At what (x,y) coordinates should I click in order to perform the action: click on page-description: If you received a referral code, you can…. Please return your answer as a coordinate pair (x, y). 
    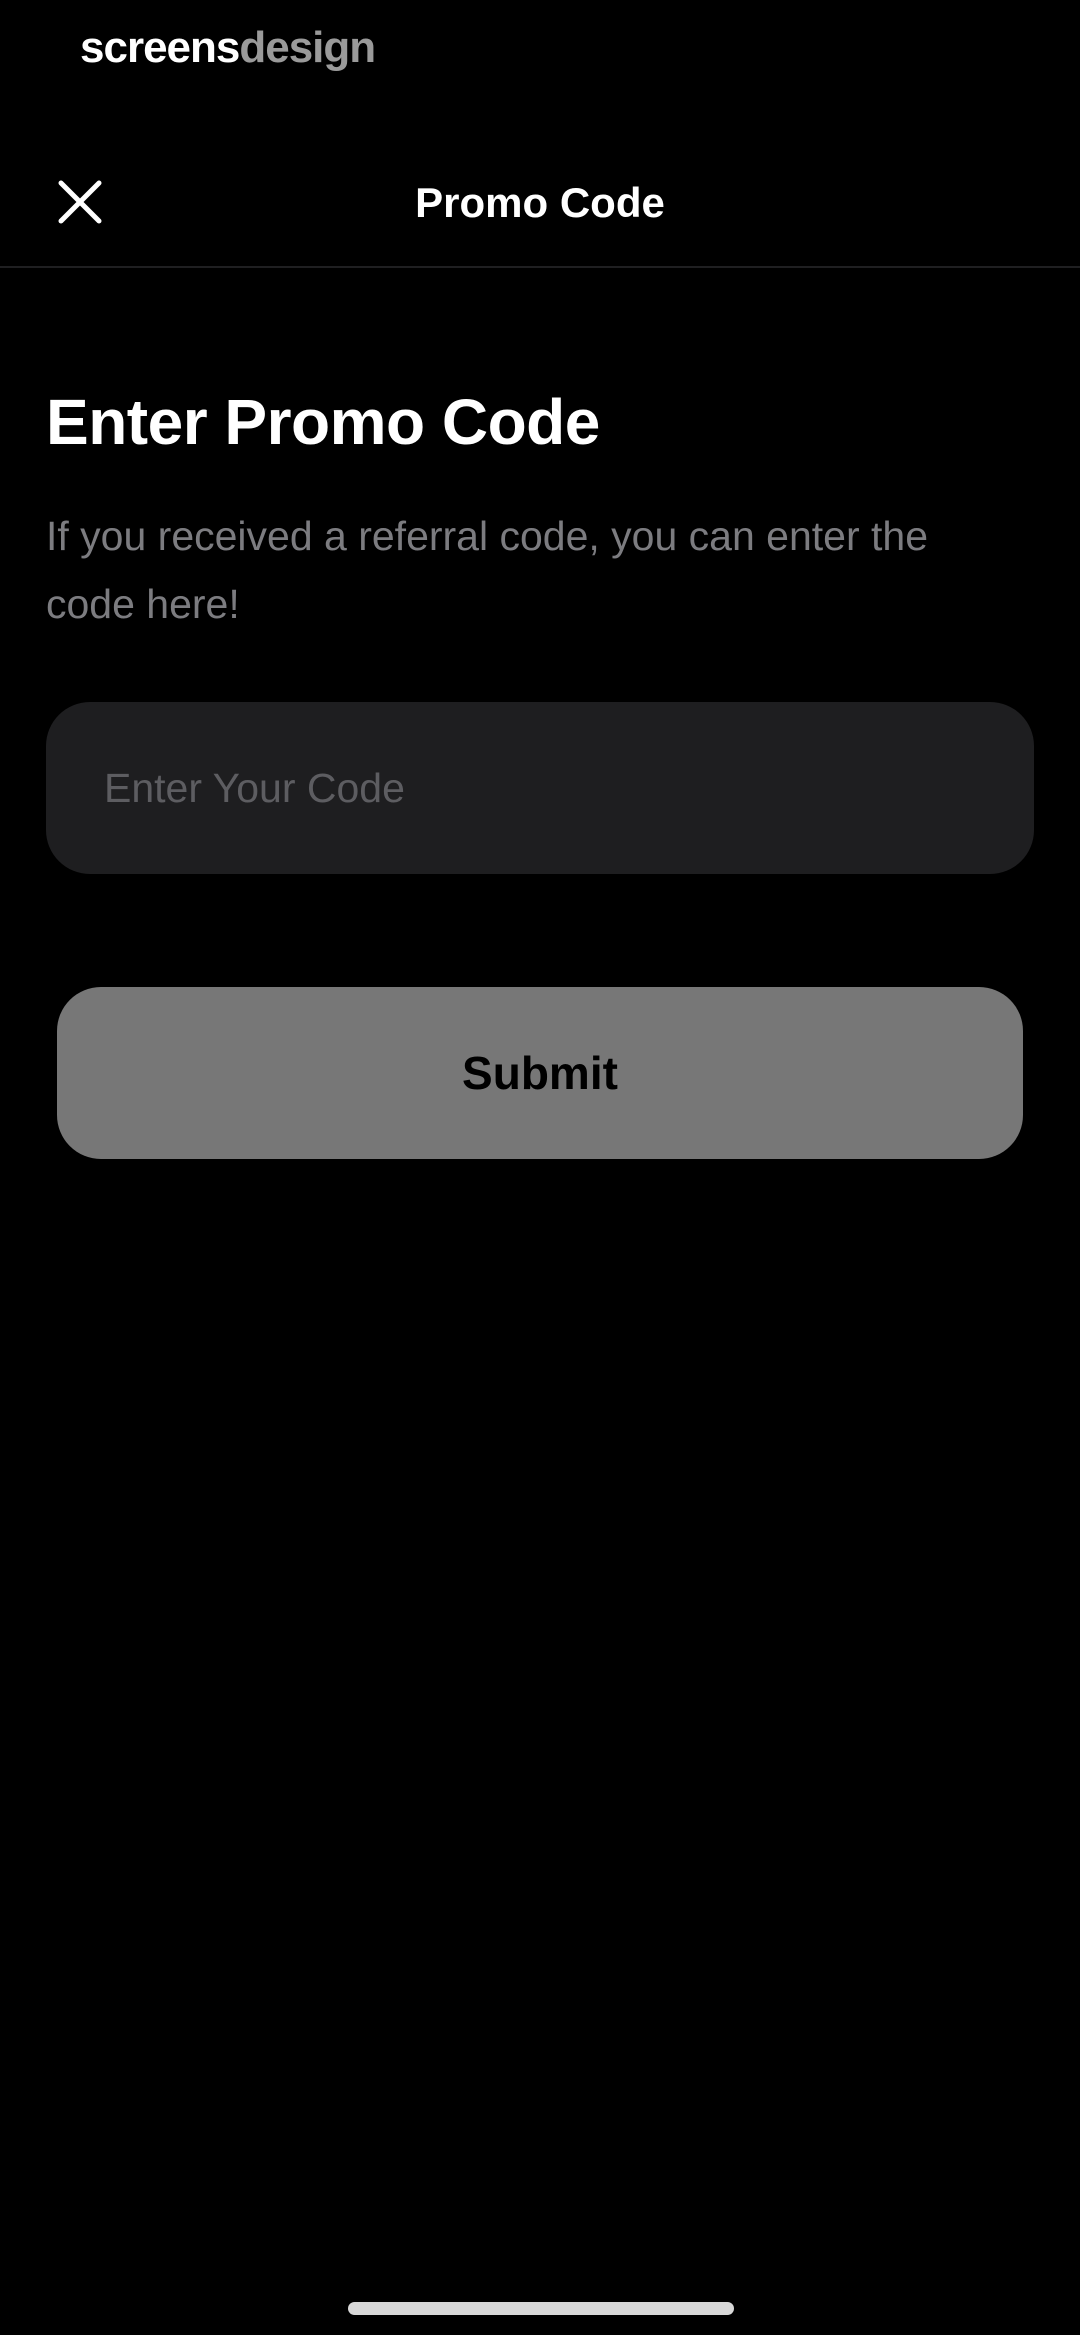
    Looking at the image, I should click on (487, 570).